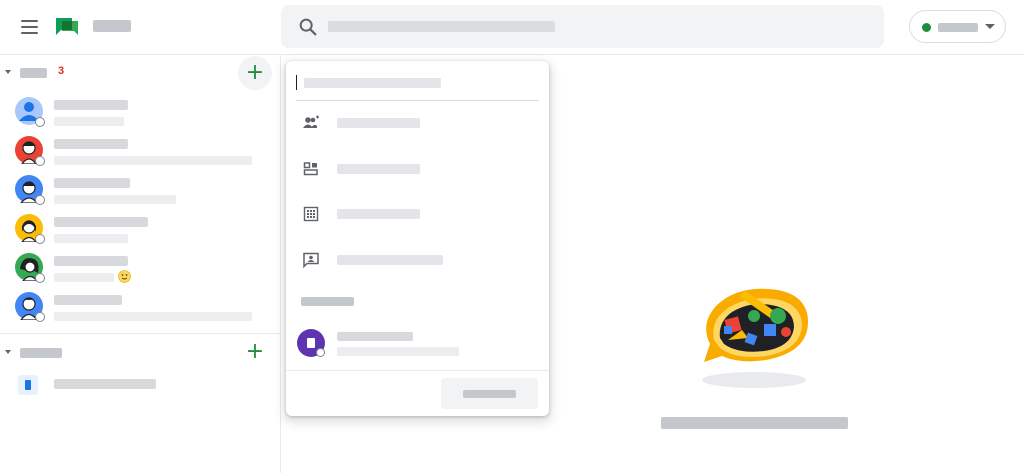  I want to click on button-label, so click(489, 394).